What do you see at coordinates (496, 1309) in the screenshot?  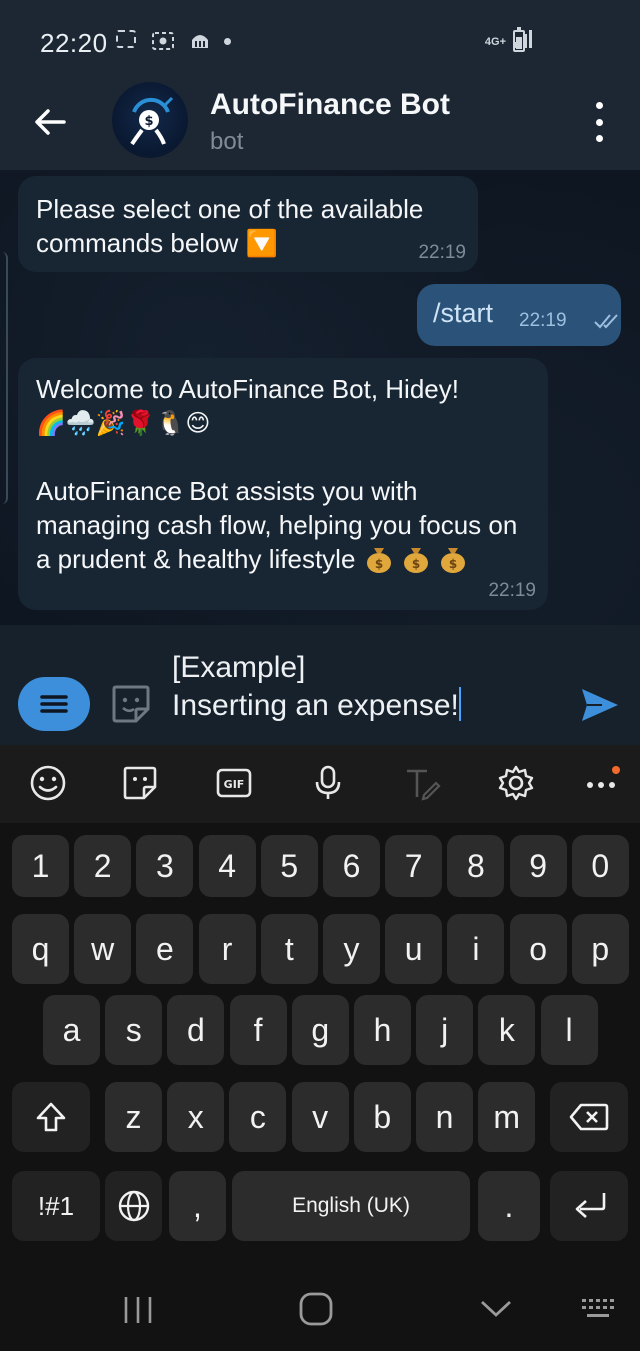 I see `hide-keyboard-icon` at bounding box center [496, 1309].